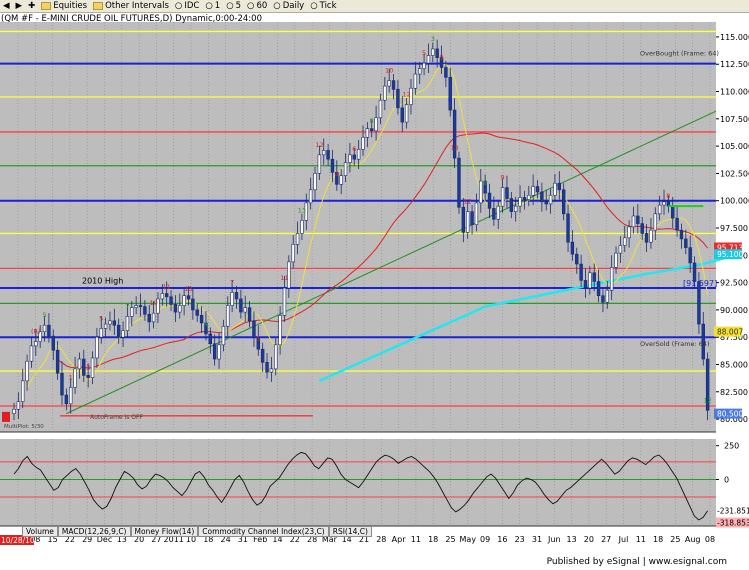 This screenshot has height=570, width=749. What do you see at coordinates (734, 201) in the screenshot?
I see `price-tick-label: 100.000` at bounding box center [734, 201].